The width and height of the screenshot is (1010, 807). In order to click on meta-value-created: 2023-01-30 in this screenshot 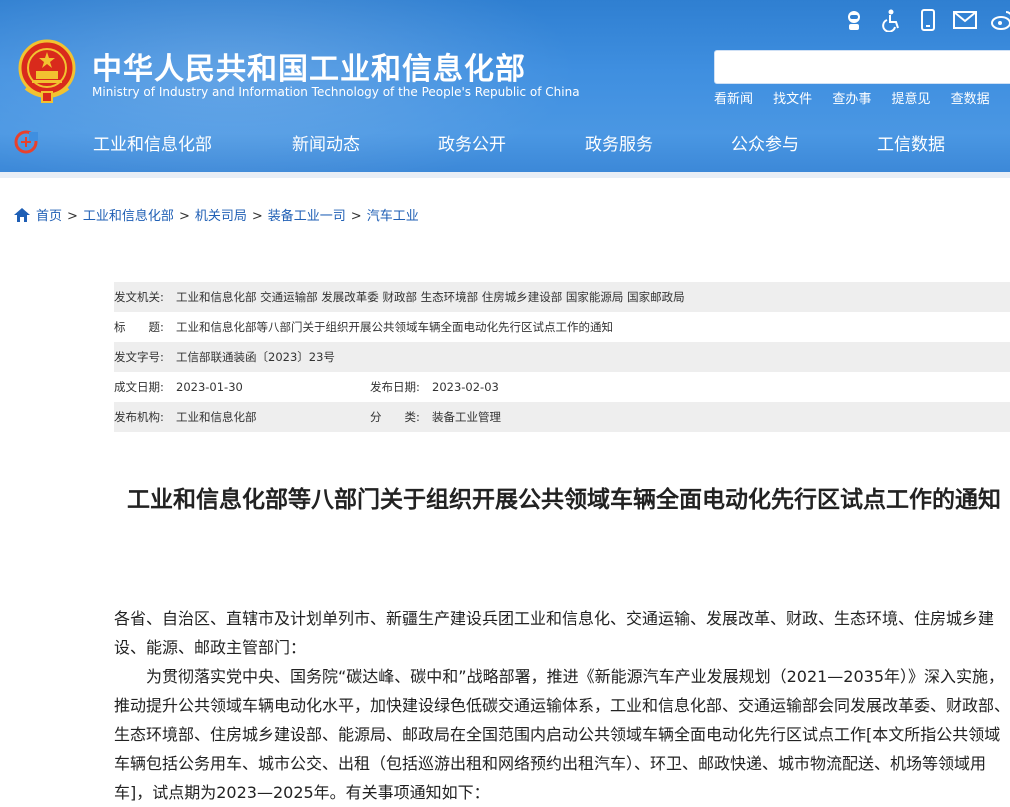, I will do `click(209, 387)`.